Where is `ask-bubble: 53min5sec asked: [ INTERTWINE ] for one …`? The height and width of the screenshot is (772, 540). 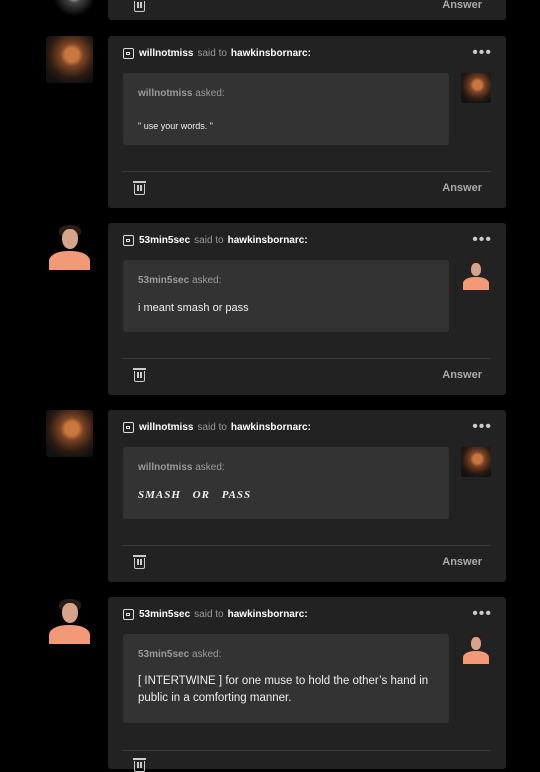
ask-bubble: 53min5sec asked: [ INTERTWINE ] for one … is located at coordinates (286, 678).